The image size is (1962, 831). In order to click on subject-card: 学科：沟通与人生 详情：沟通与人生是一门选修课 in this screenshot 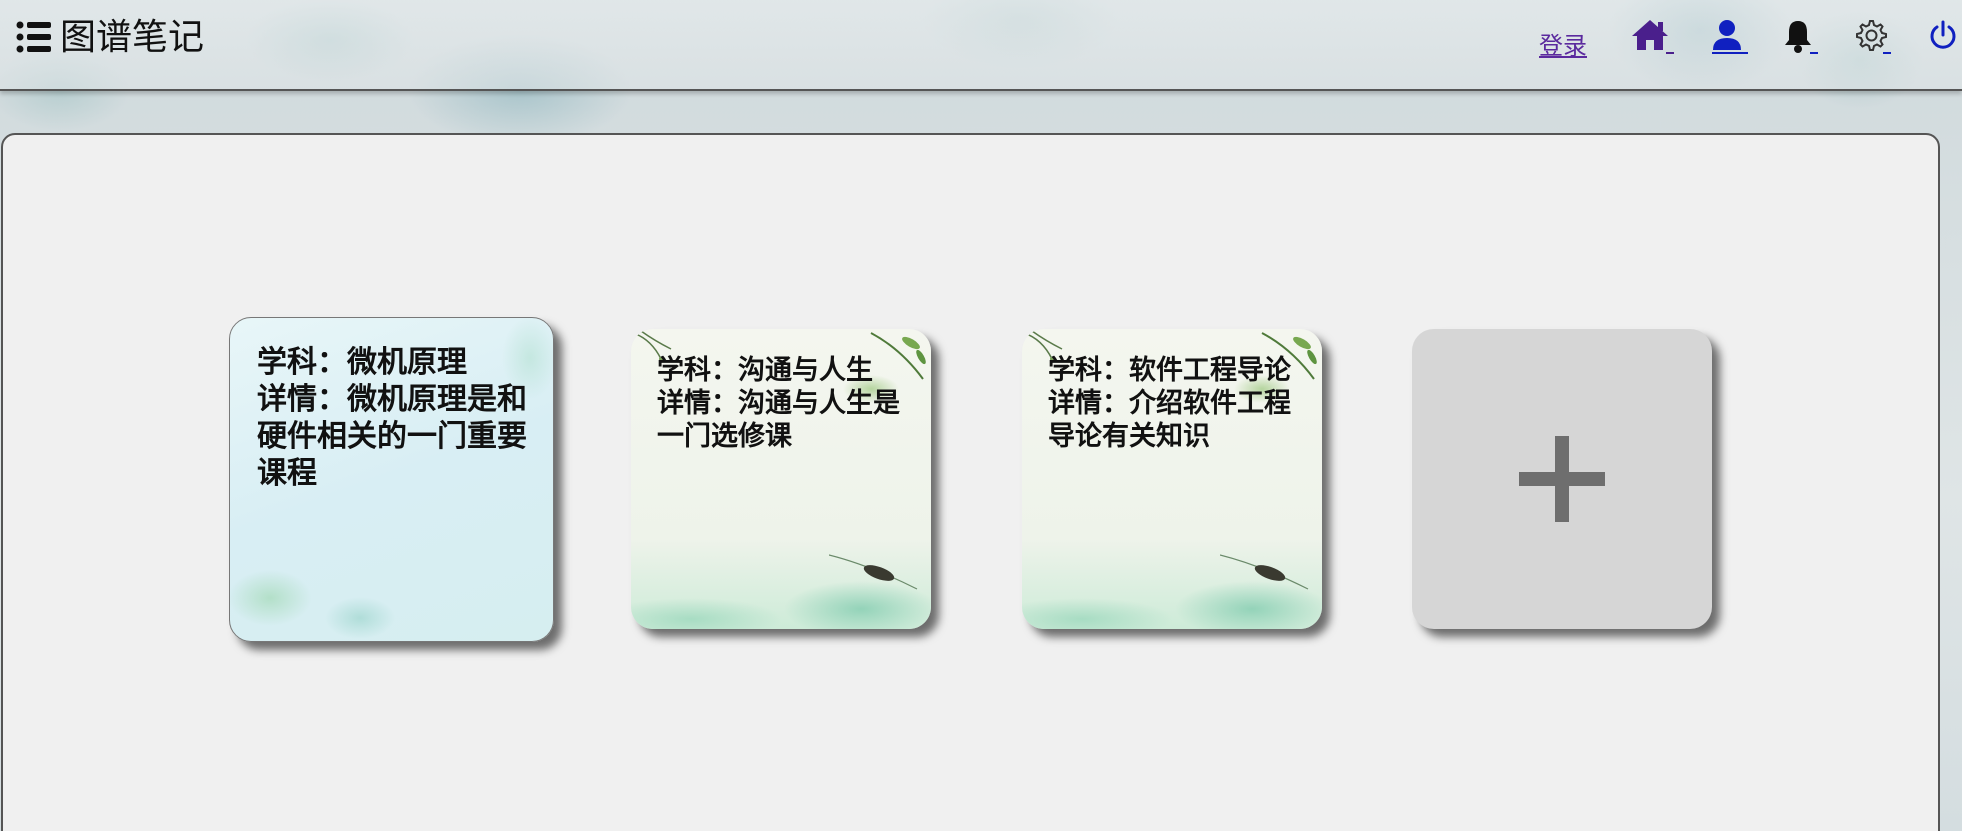, I will do `click(781, 479)`.